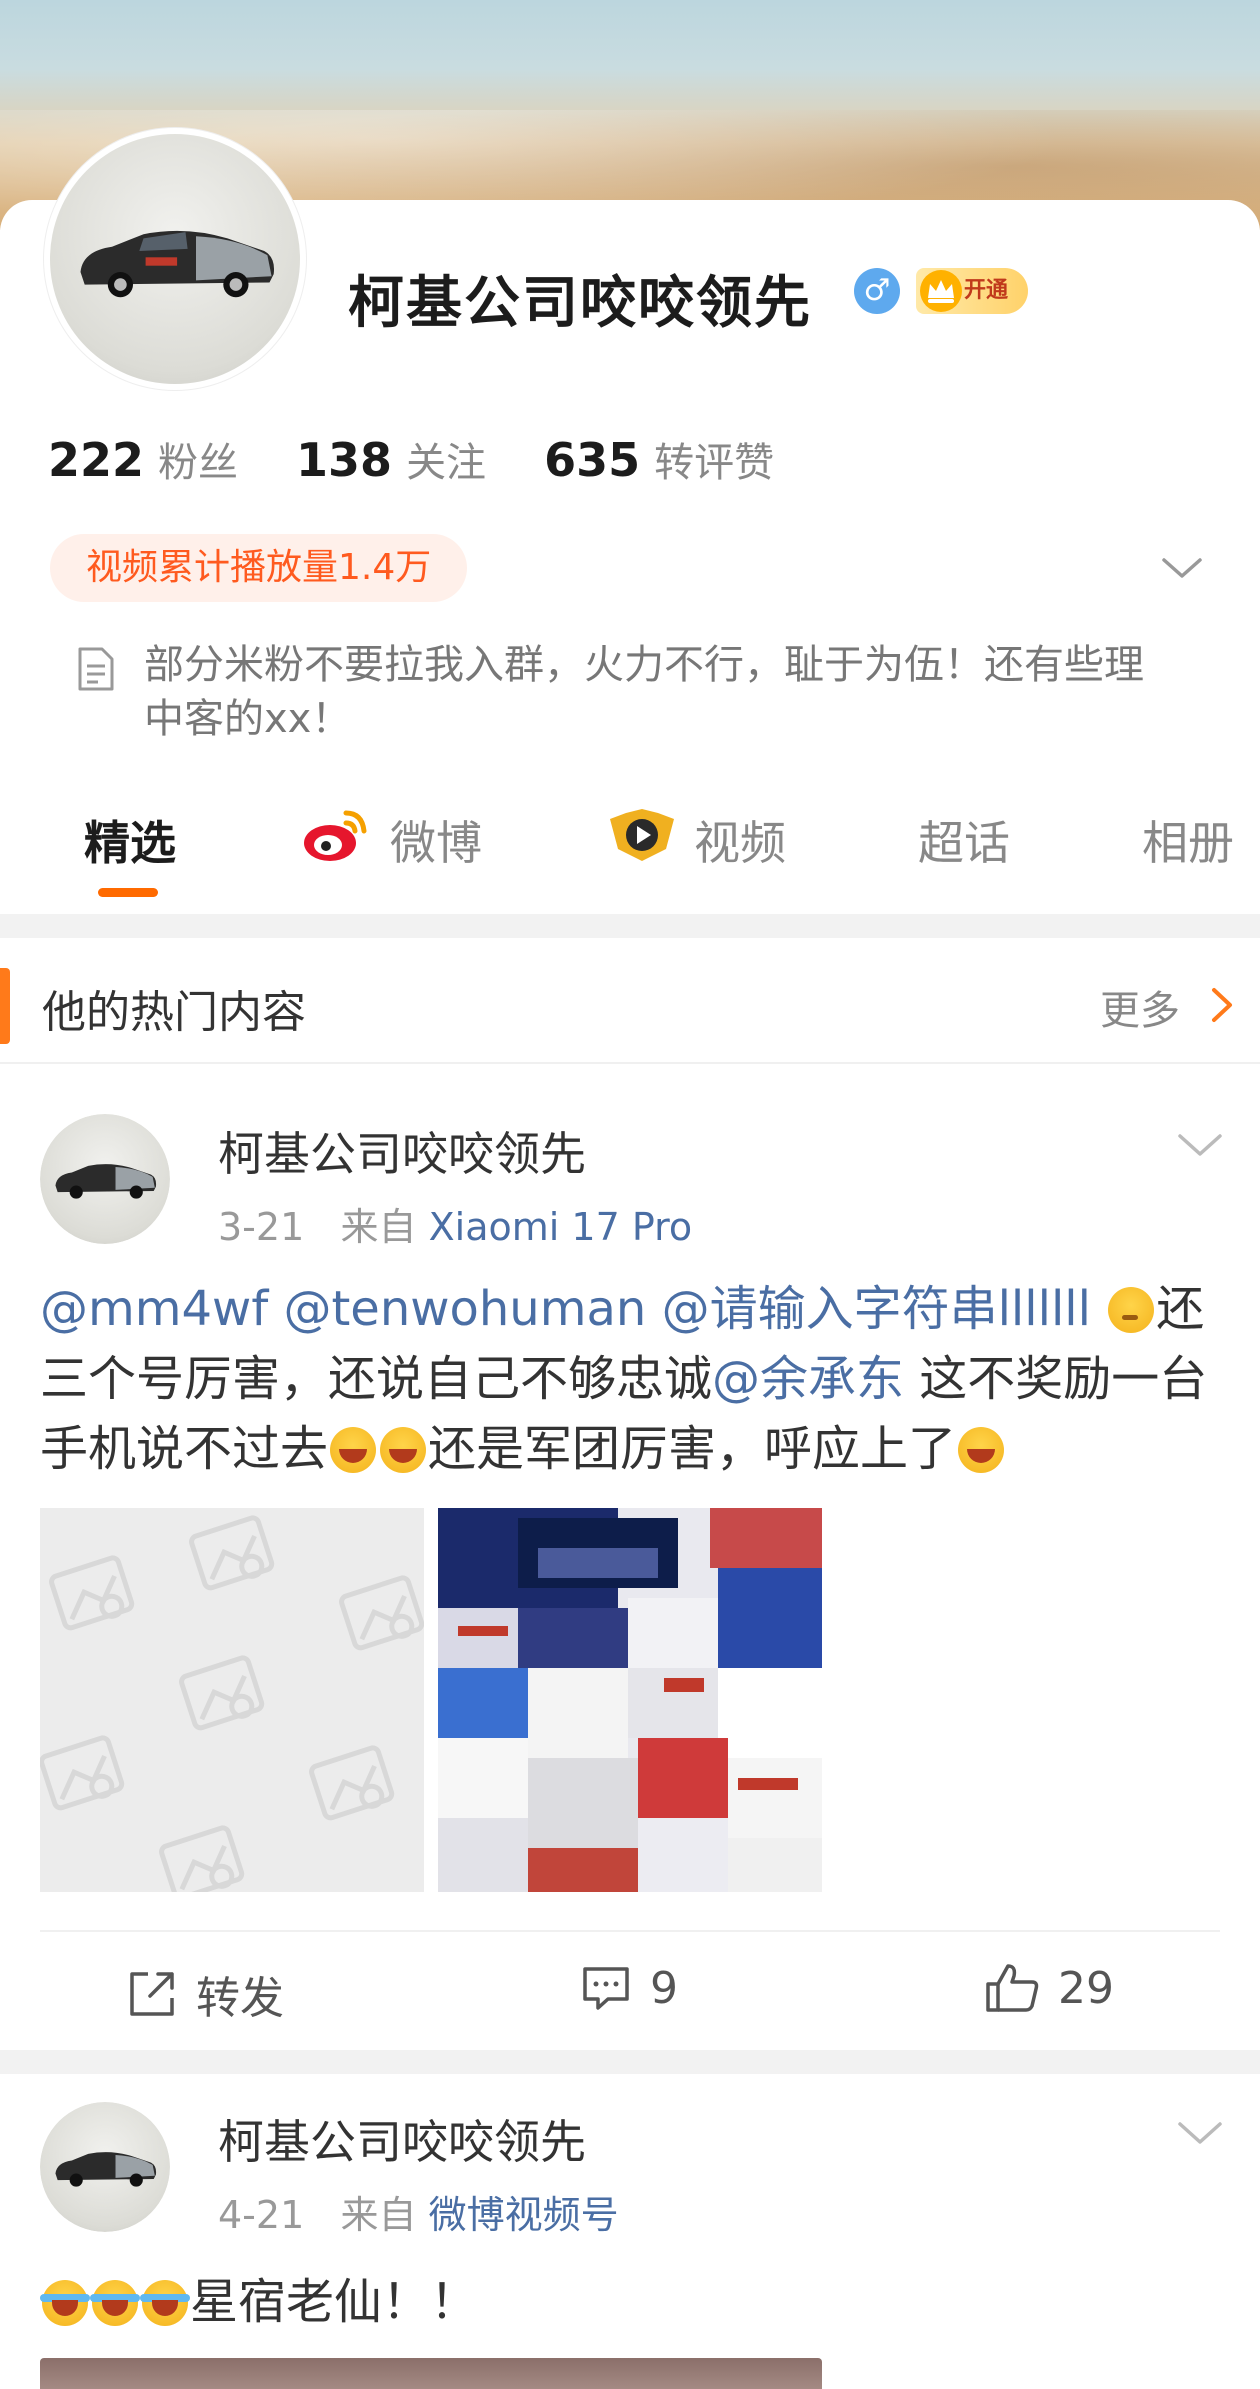 The height and width of the screenshot is (2389, 1260). Describe the element at coordinates (642, 835) in the screenshot. I see `video-icon` at that location.